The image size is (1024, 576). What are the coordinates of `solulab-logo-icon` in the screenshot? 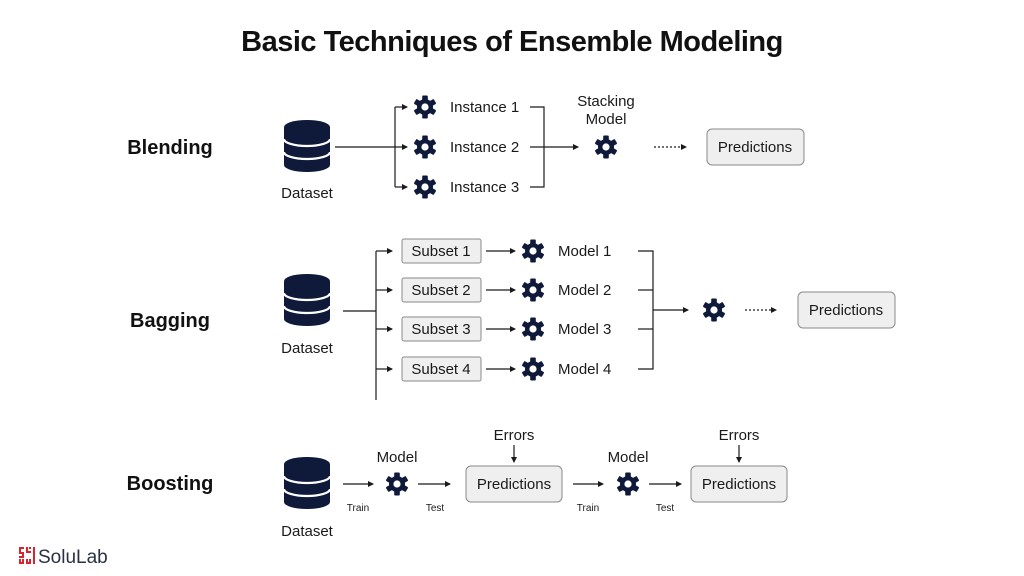 It's located at (27, 555).